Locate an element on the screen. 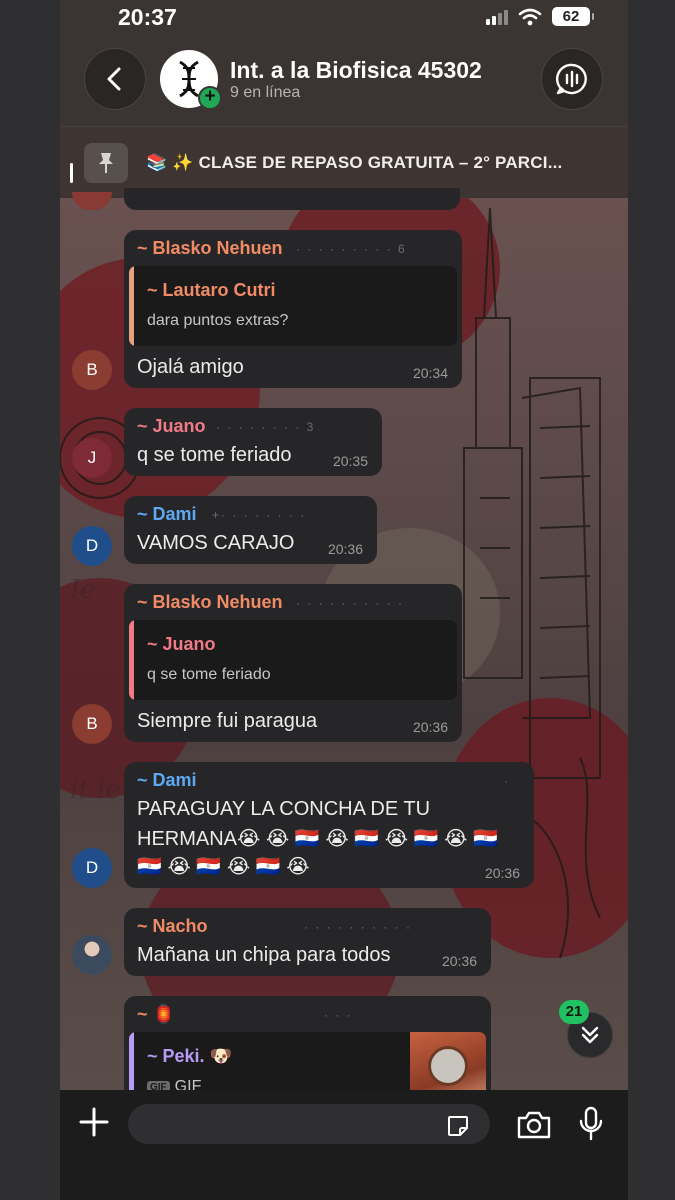 The image size is (675, 1200). right-margin is located at coordinates (651, 600).